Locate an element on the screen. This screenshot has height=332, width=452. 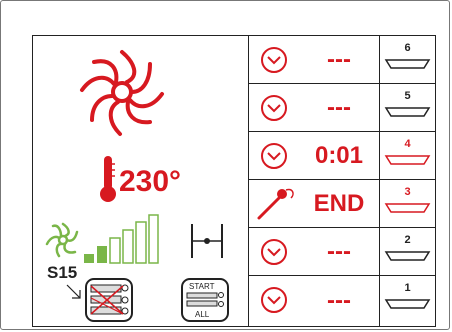
shelf-time: 0:01 is located at coordinates (339, 155).